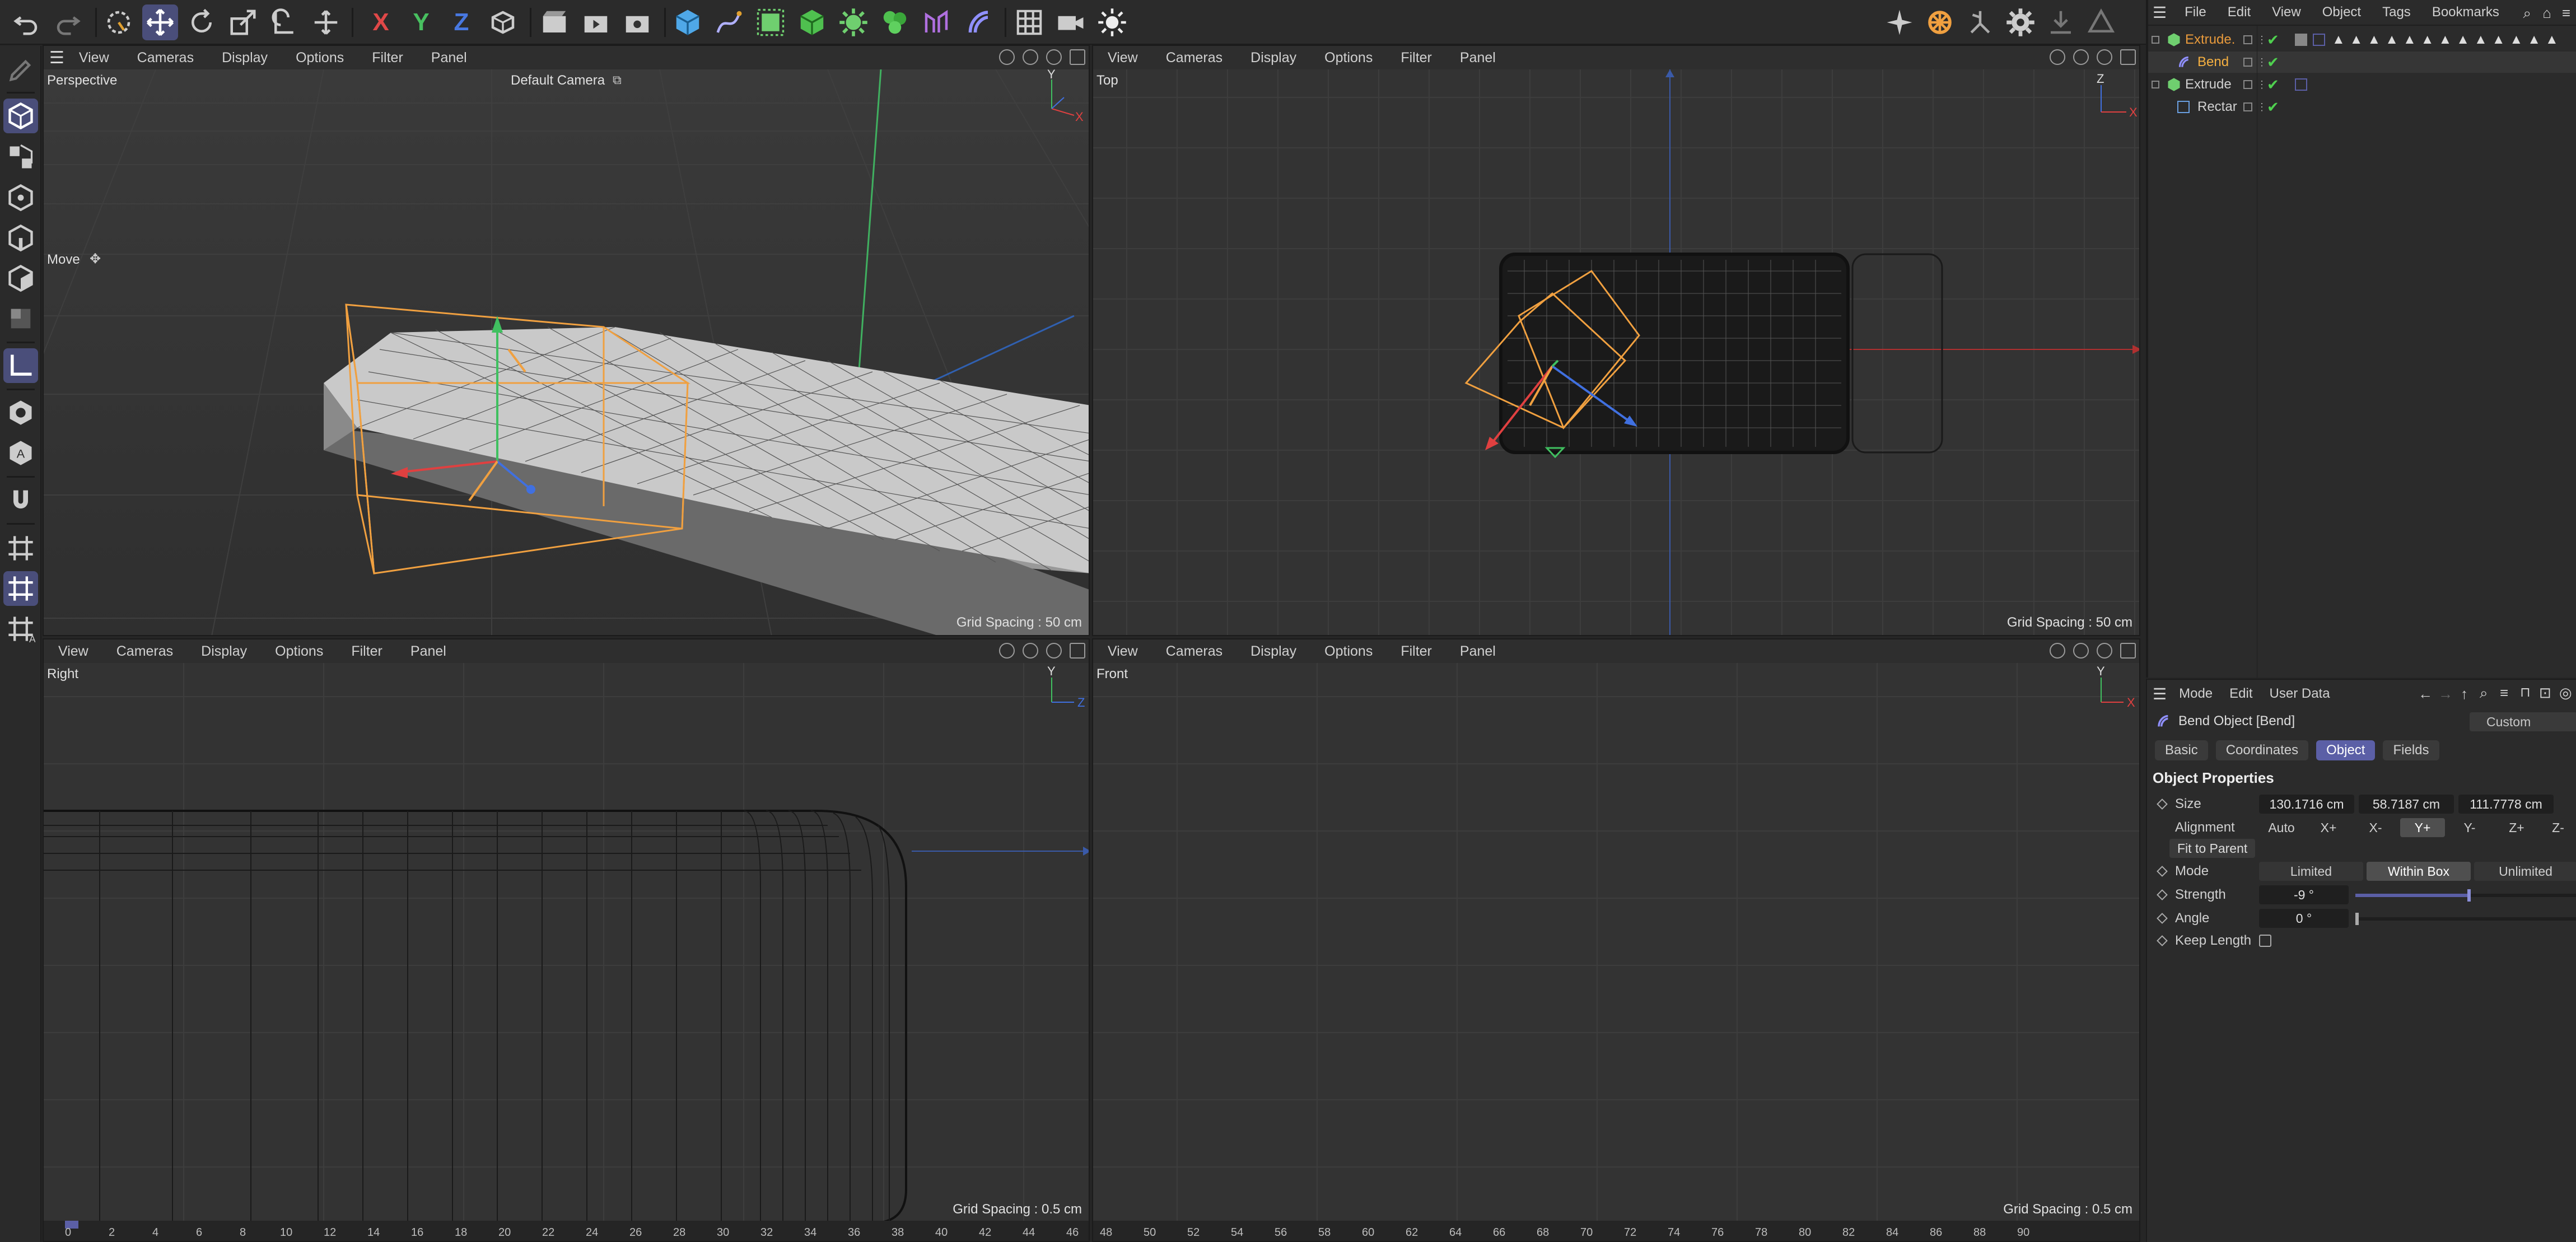 The height and width of the screenshot is (1242, 2576). What do you see at coordinates (160, 22) in the screenshot?
I see `move-tool-icon` at bounding box center [160, 22].